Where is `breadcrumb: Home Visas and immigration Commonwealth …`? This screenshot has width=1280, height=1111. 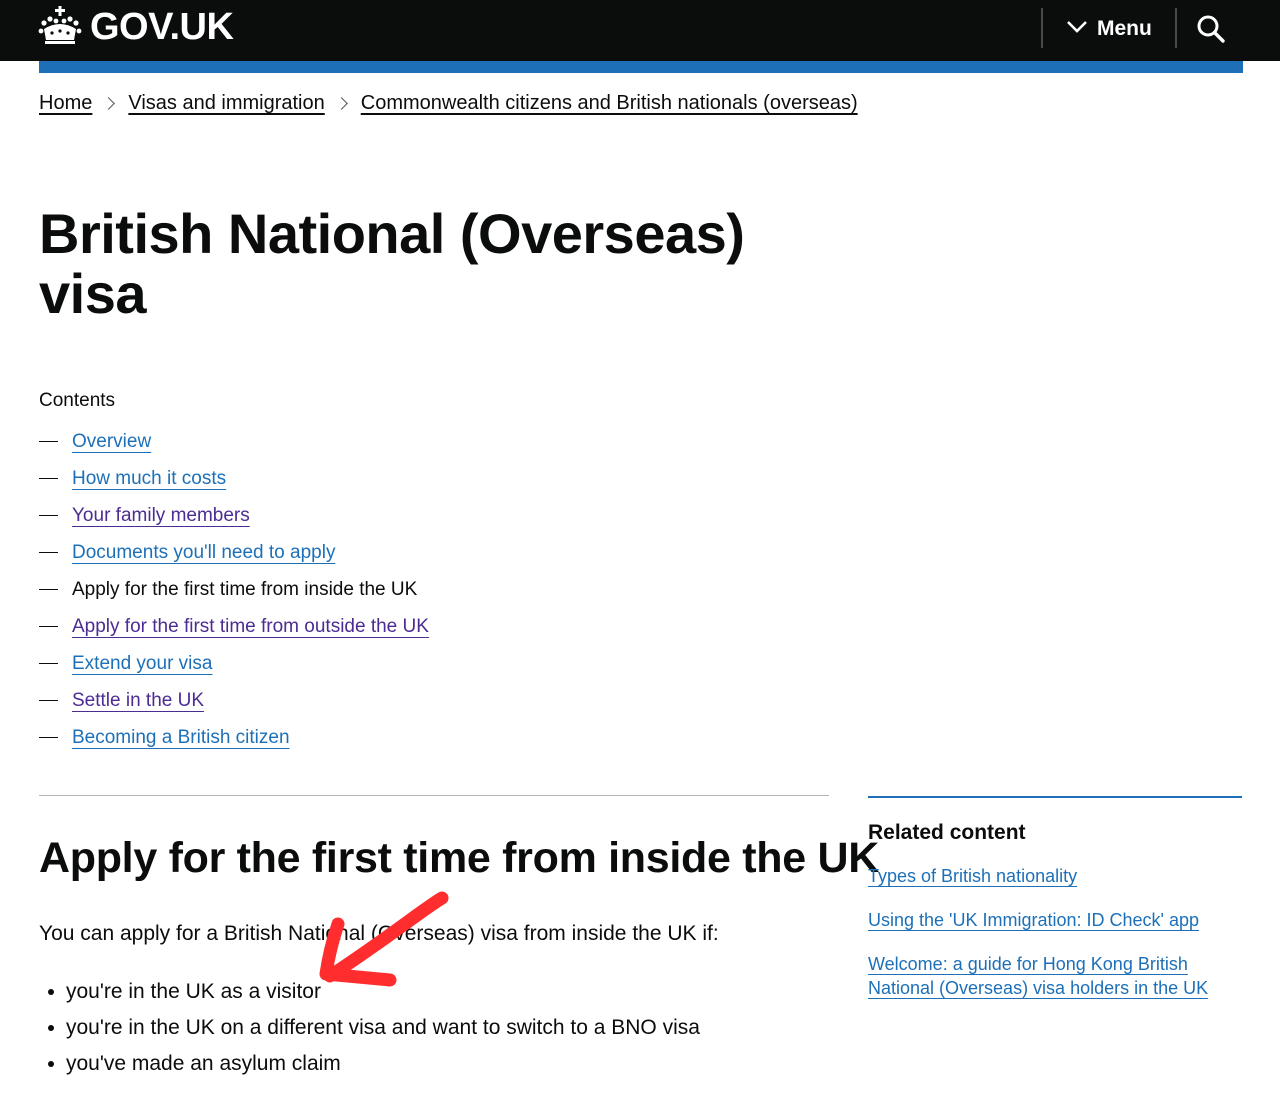 breadcrumb: Home Visas and immigration Commonwealth … is located at coordinates (448, 103).